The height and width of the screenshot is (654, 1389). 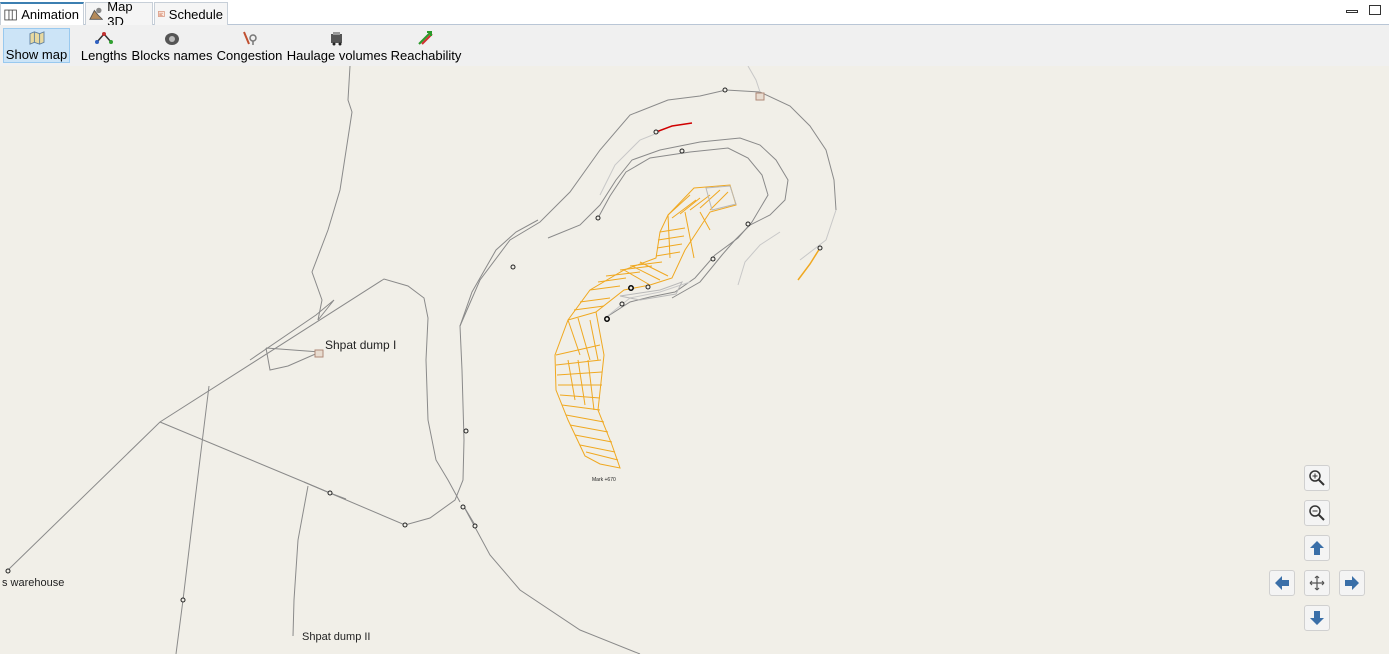 What do you see at coordinates (104, 45) in the screenshot?
I see `lengths-button: Lengths` at bounding box center [104, 45].